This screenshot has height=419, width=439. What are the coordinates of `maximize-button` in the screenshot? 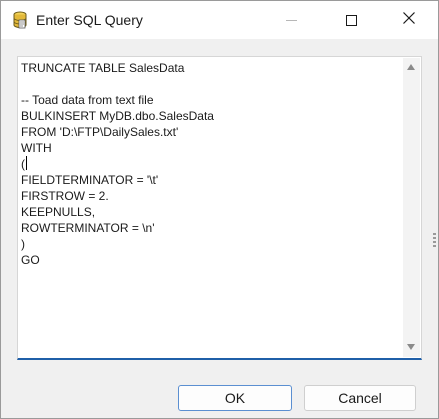 It's located at (351, 20).